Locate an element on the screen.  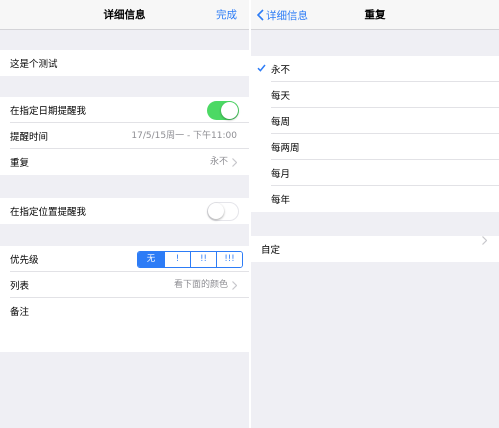
option-yearly: 每年 is located at coordinates (375, 199).